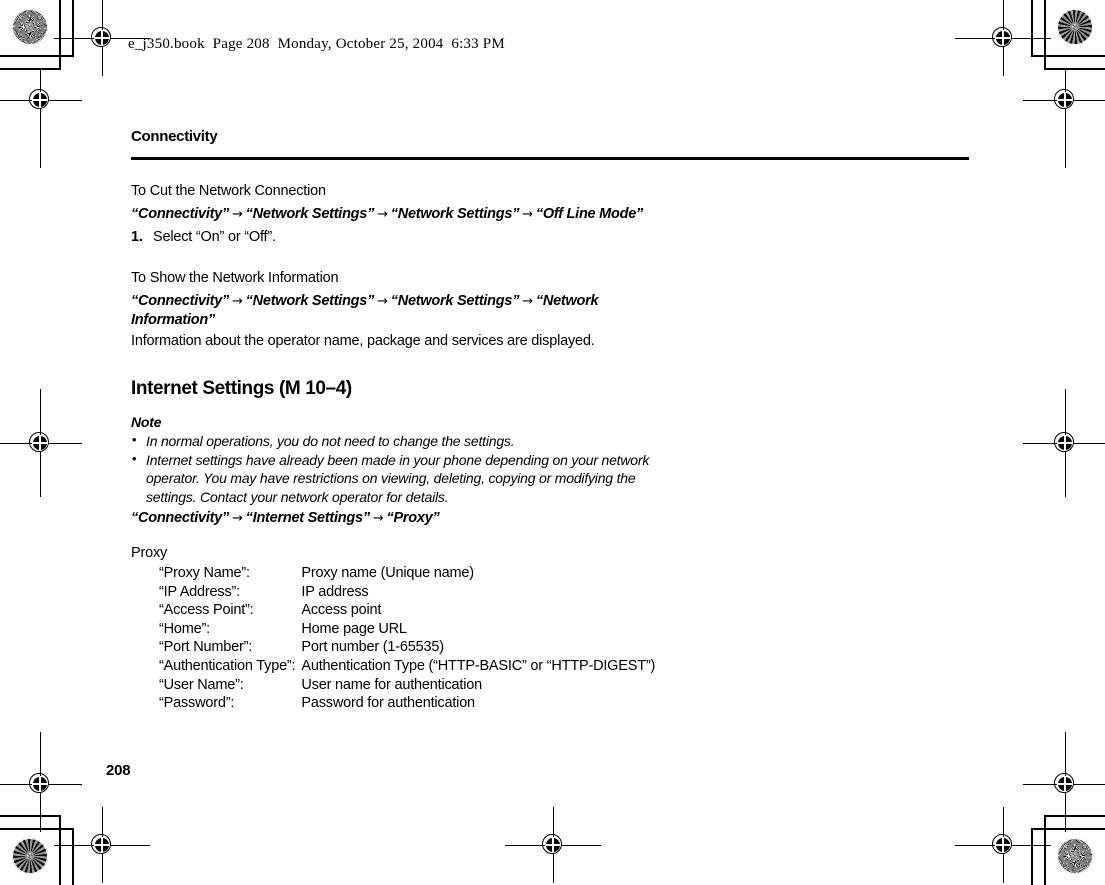 The height and width of the screenshot is (885, 1105). I want to click on registration-rosette-top-right, so click(1075, 27).